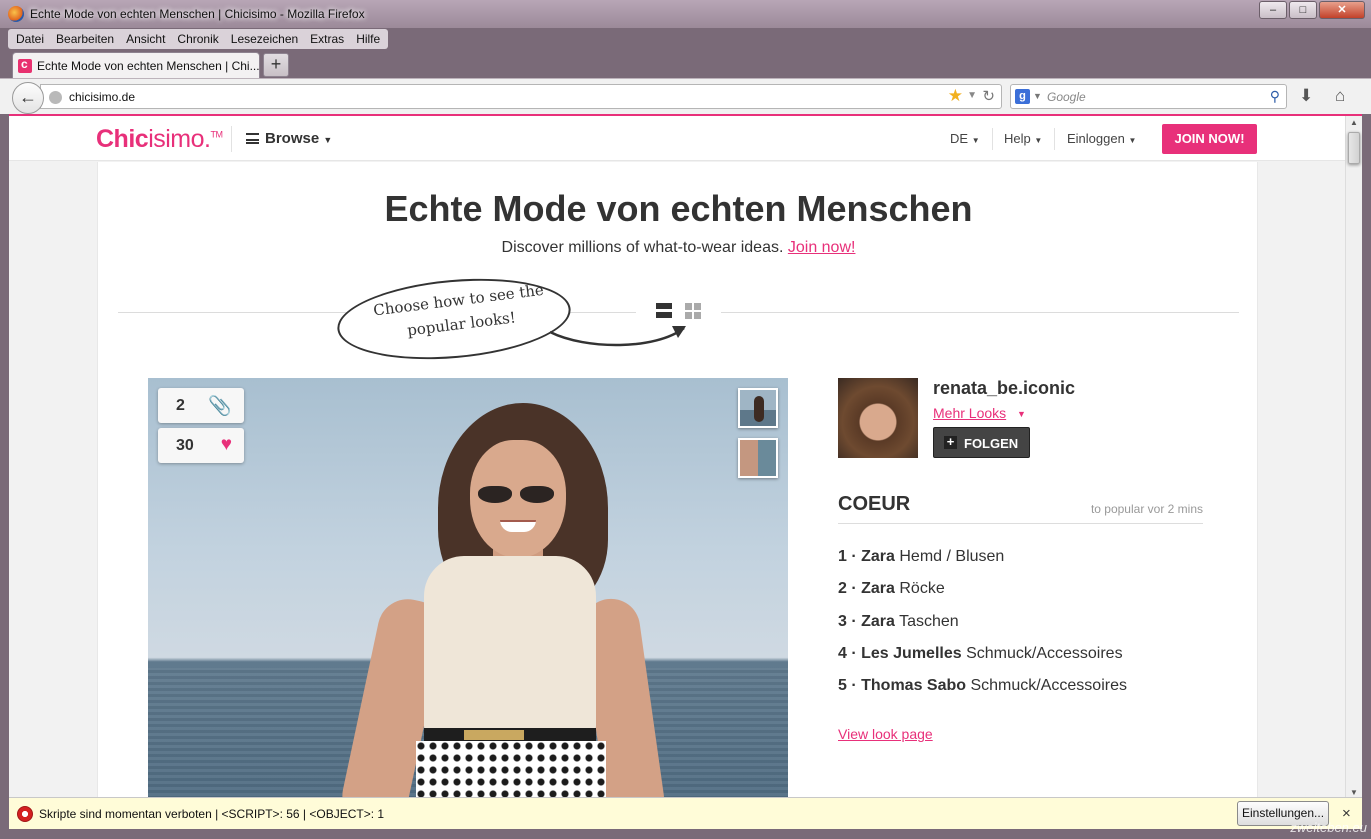 This screenshot has width=1371, height=839. What do you see at coordinates (914, 686) in the screenshot?
I see `item-brand: Thomas Sabo` at bounding box center [914, 686].